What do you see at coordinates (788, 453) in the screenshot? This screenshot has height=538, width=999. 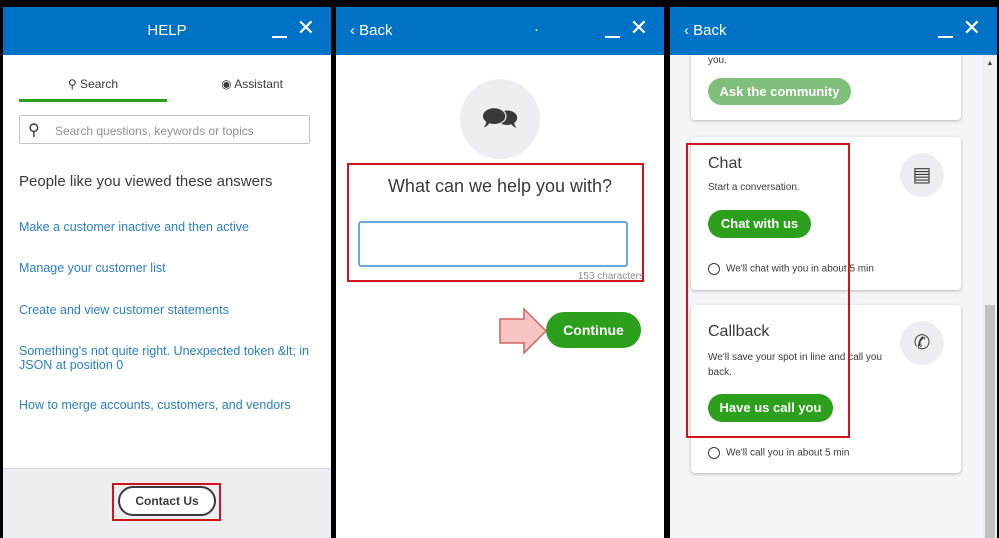 I see `callback-wait-text: We'll call you in about 5 min` at bounding box center [788, 453].